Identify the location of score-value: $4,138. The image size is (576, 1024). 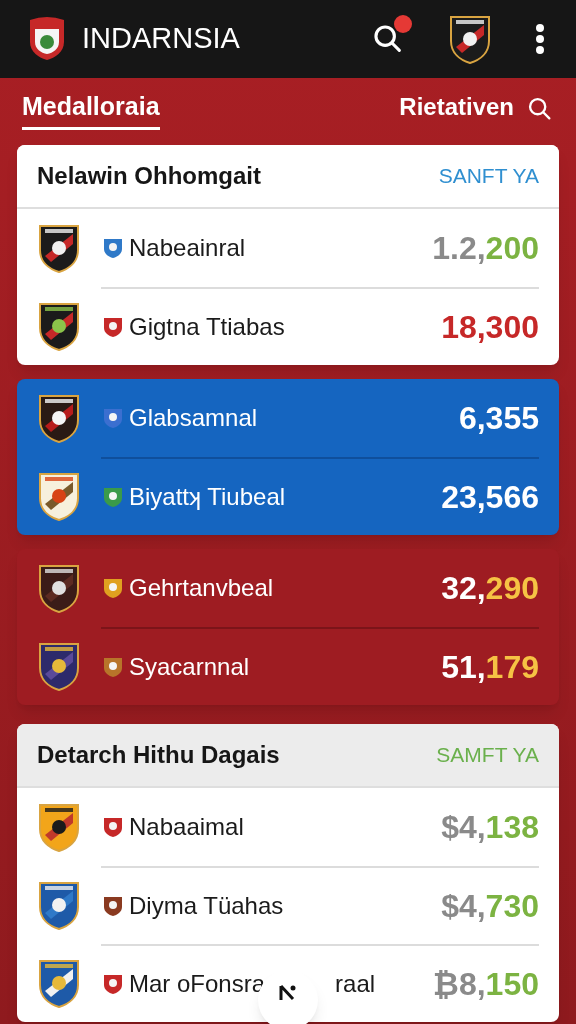
(490, 827).